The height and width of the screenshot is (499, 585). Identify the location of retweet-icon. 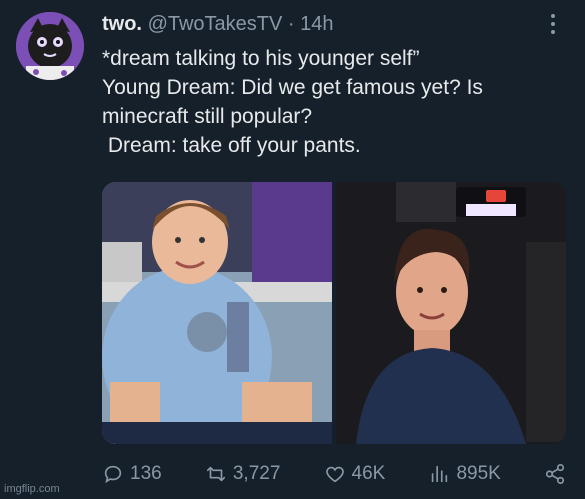
(215, 474).